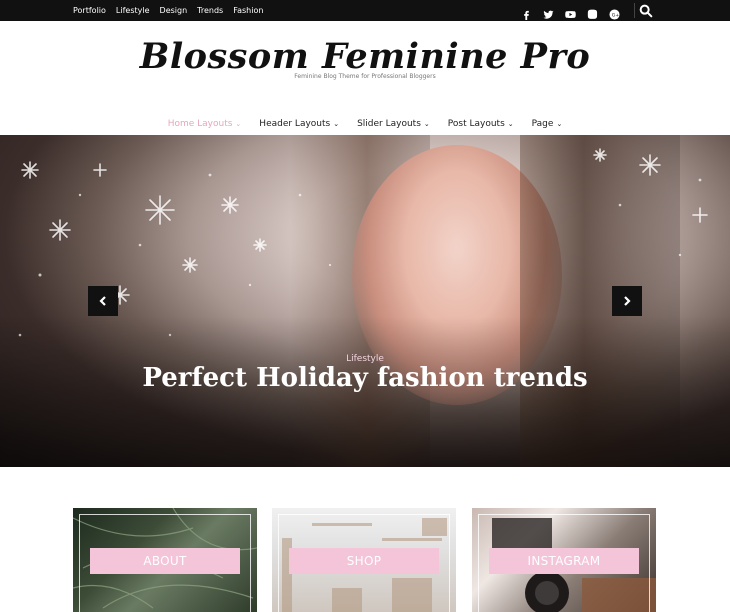 The width and height of the screenshot is (730, 612). What do you see at coordinates (365, 378) in the screenshot?
I see `hero-title: Perfect Holiday fashion trends` at bounding box center [365, 378].